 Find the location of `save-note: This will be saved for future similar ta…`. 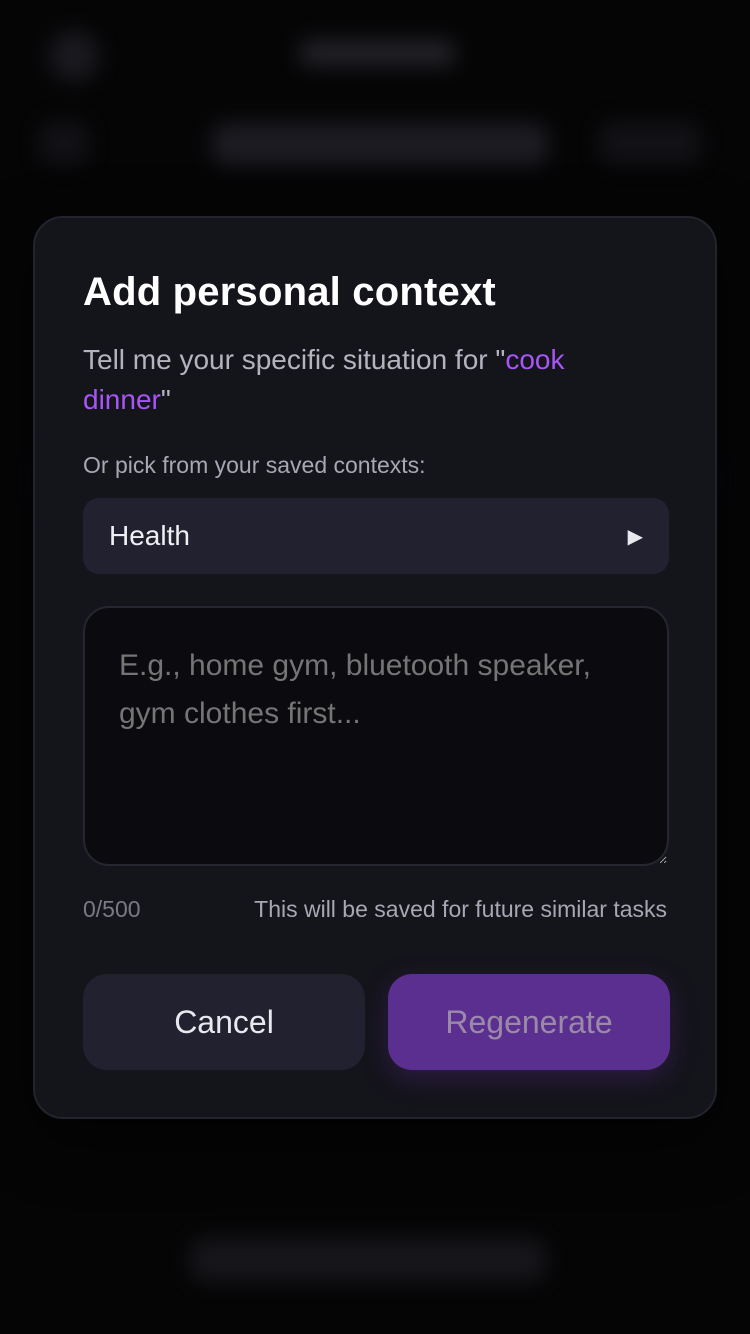

save-note: This will be saved for future similar ta… is located at coordinates (460, 909).